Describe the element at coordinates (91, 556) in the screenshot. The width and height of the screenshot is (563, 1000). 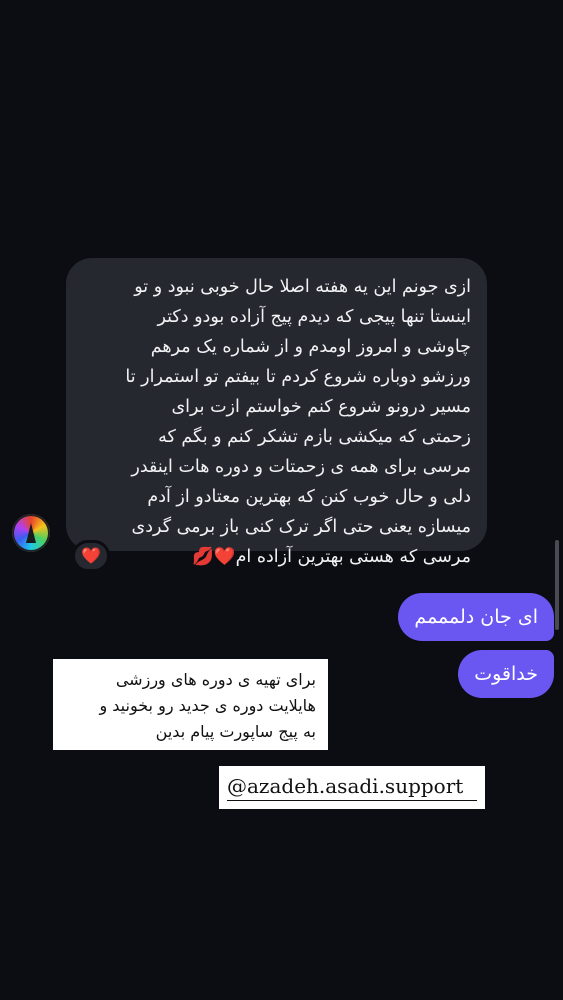
I see `heart-reaction-icon: ❤️` at that location.